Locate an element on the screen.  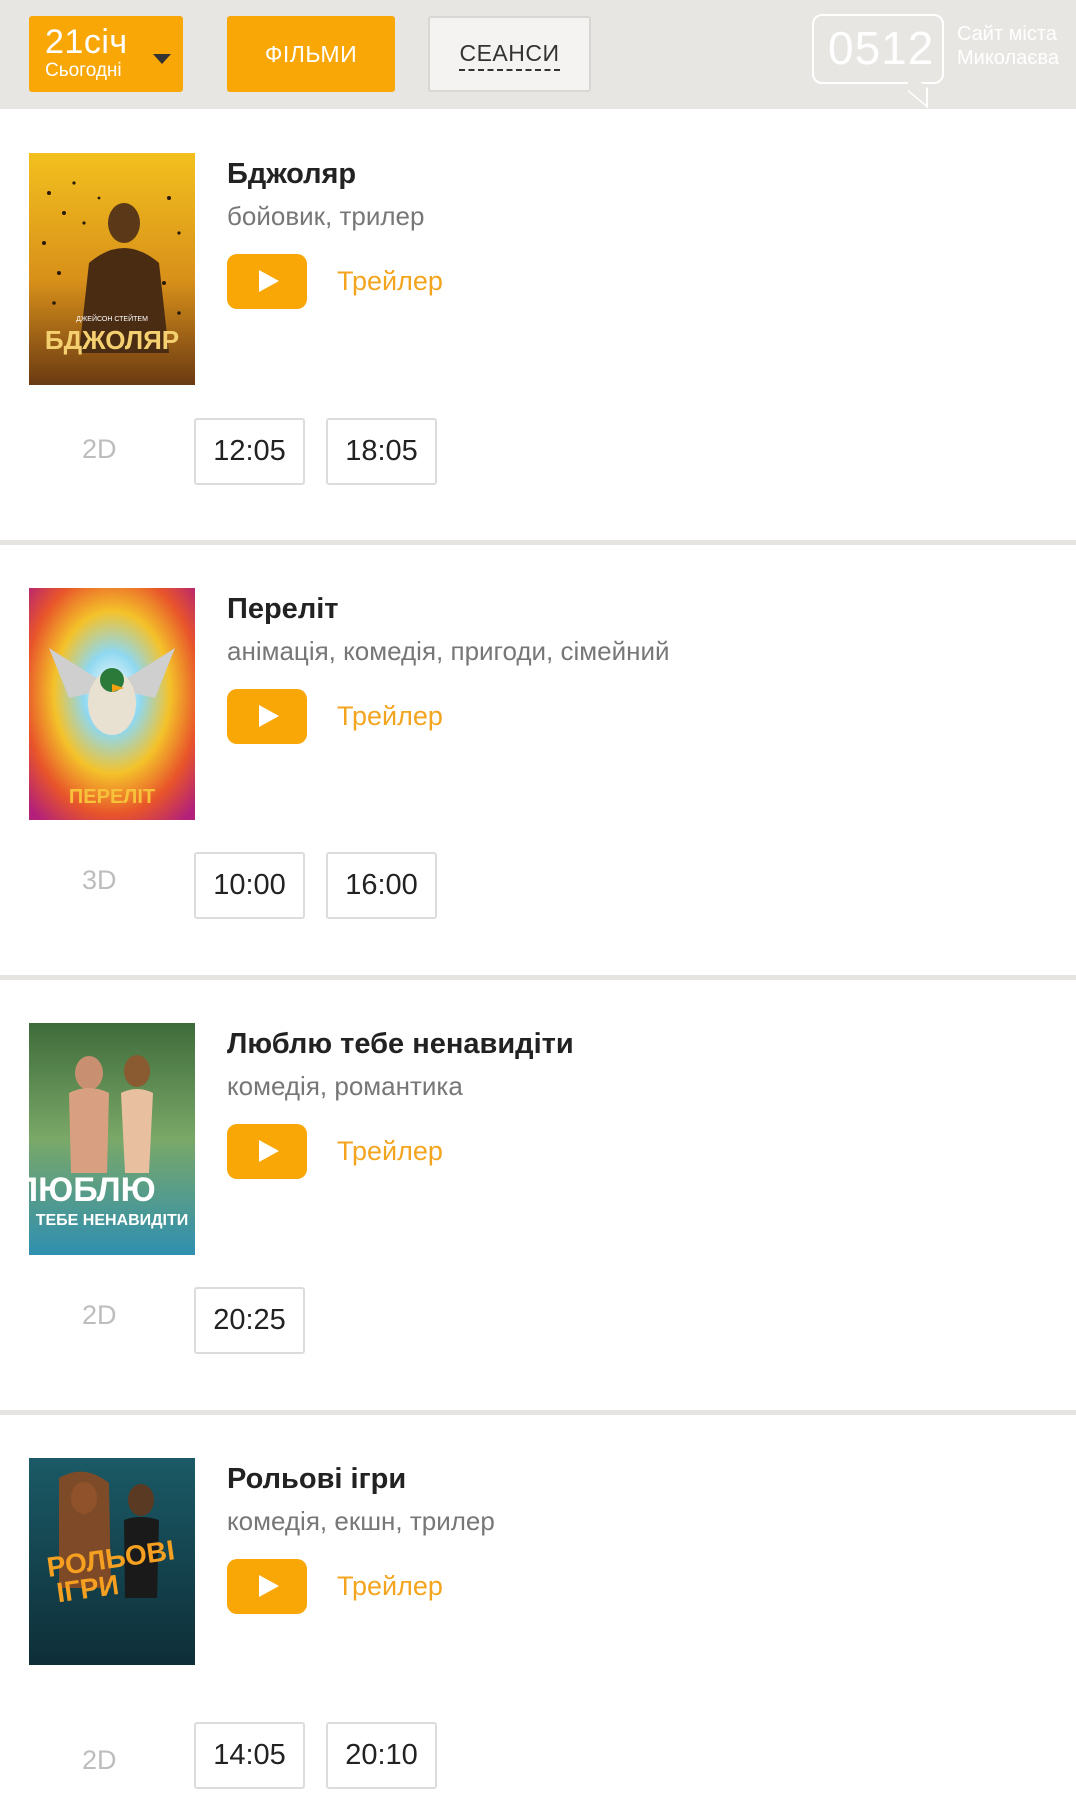
logo-text-line2: Миколаєва is located at coordinates (1008, 58).